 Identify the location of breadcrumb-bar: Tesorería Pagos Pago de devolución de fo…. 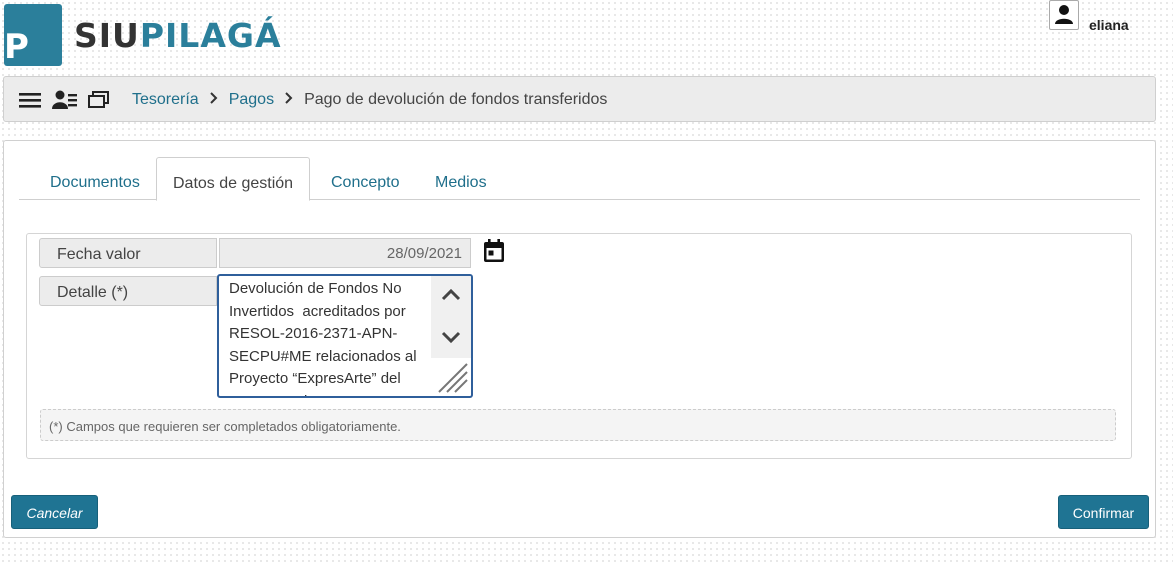
(579, 99).